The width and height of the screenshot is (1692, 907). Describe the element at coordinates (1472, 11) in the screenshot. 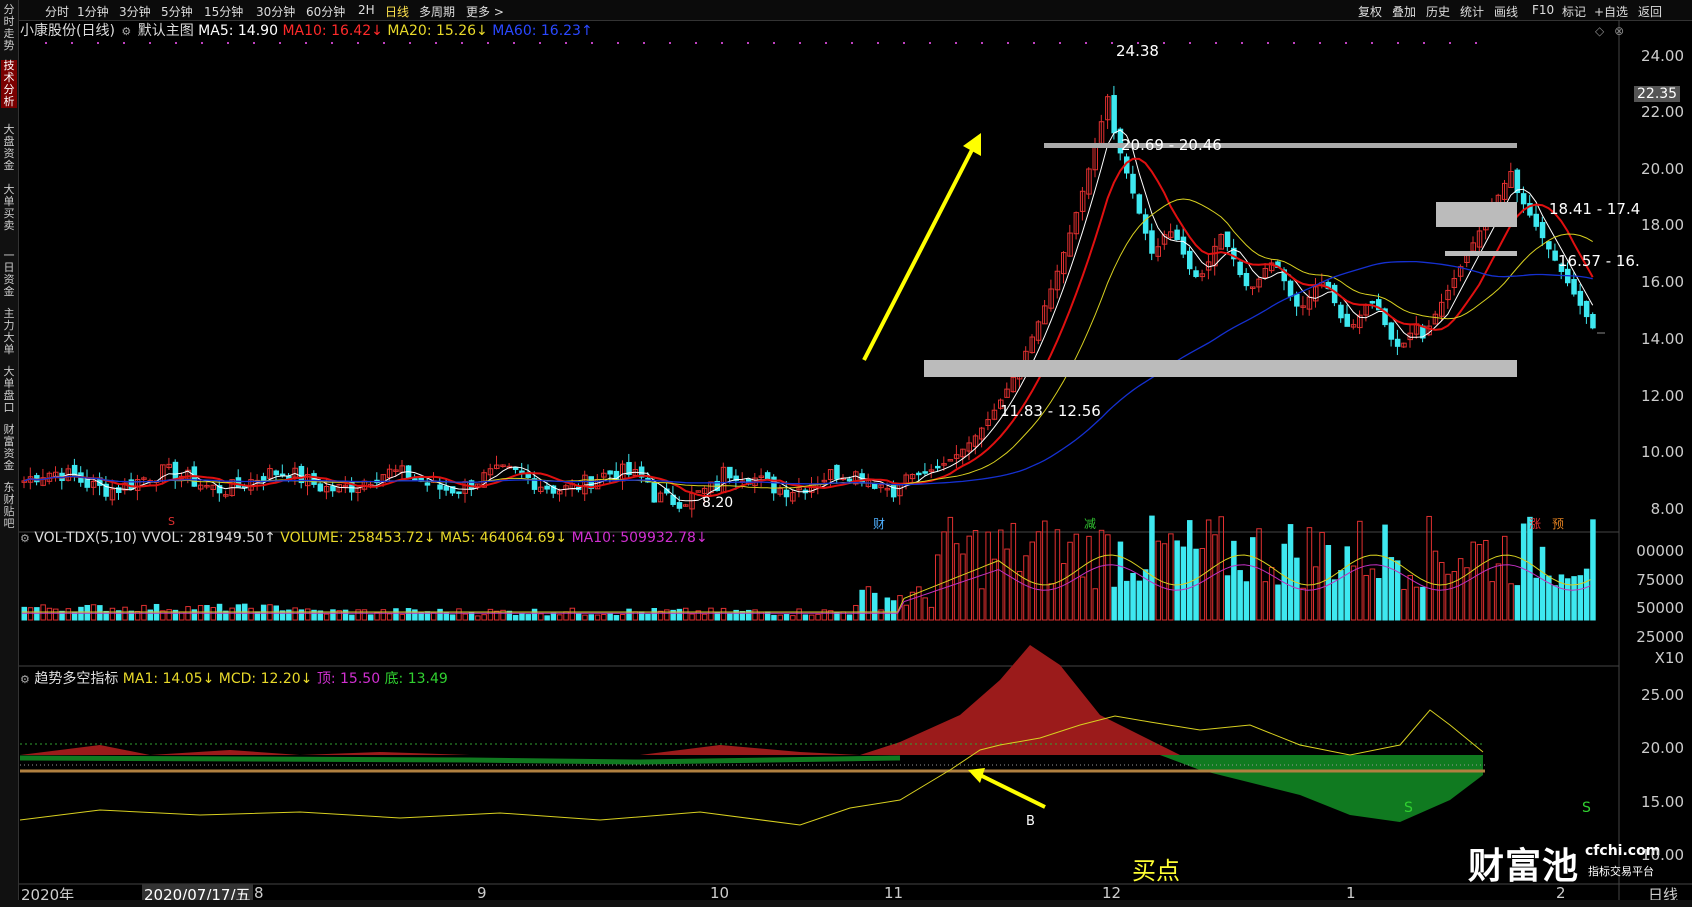

I see `toolbar-btn-3: 统计` at that location.